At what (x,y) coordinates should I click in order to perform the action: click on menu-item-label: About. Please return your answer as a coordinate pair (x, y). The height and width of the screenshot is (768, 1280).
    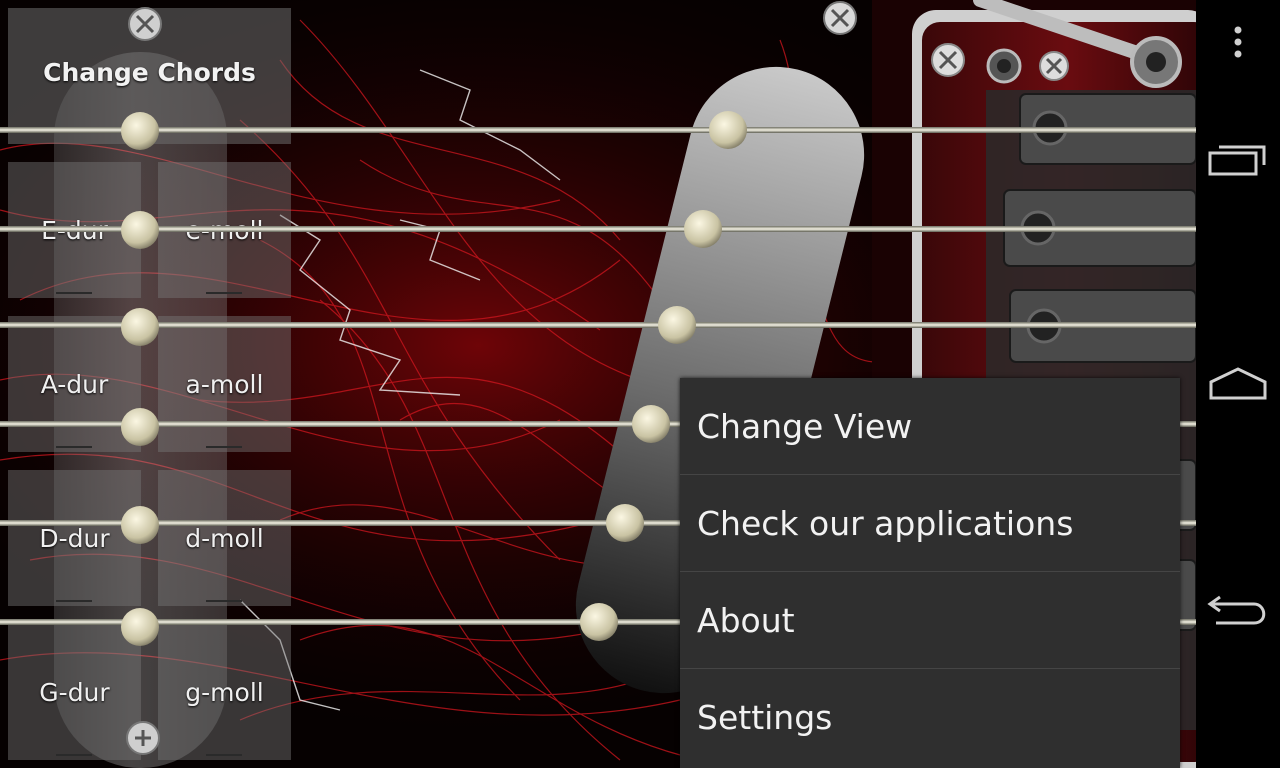
    Looking at the image, I should click on (746, 620).